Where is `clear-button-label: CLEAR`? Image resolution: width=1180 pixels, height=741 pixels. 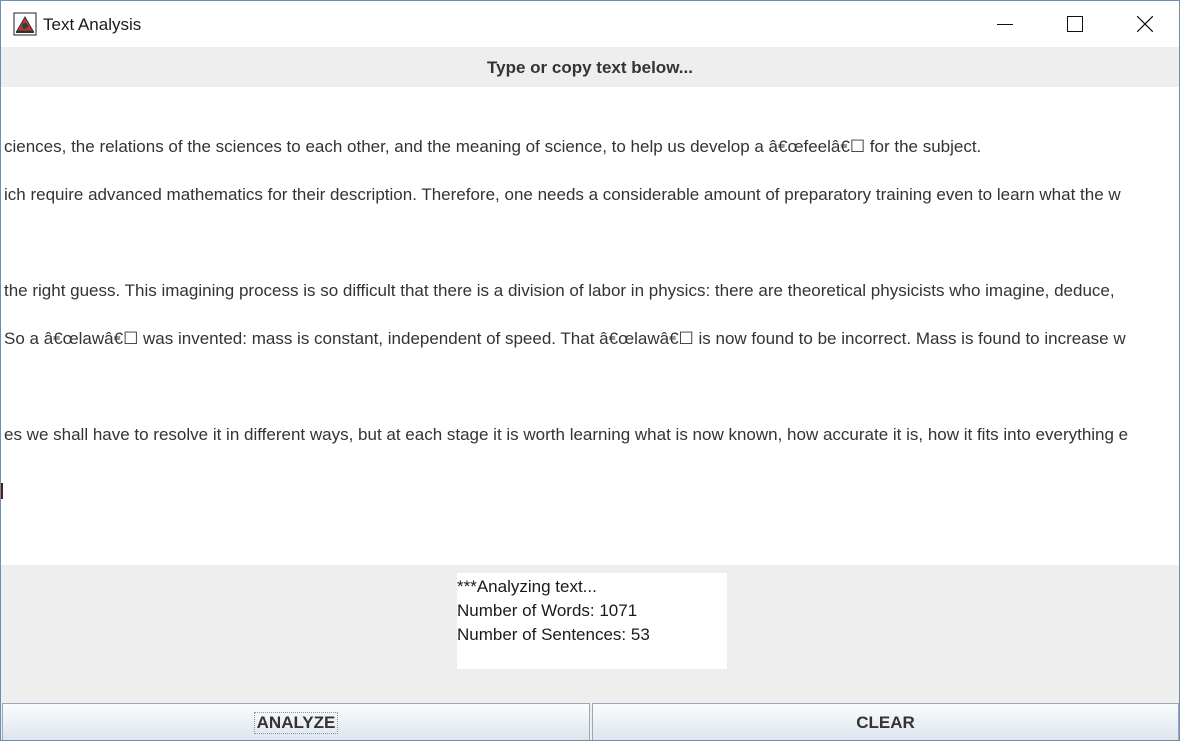
clear-button-label: CLEAR is located at coordinates (885, 722).